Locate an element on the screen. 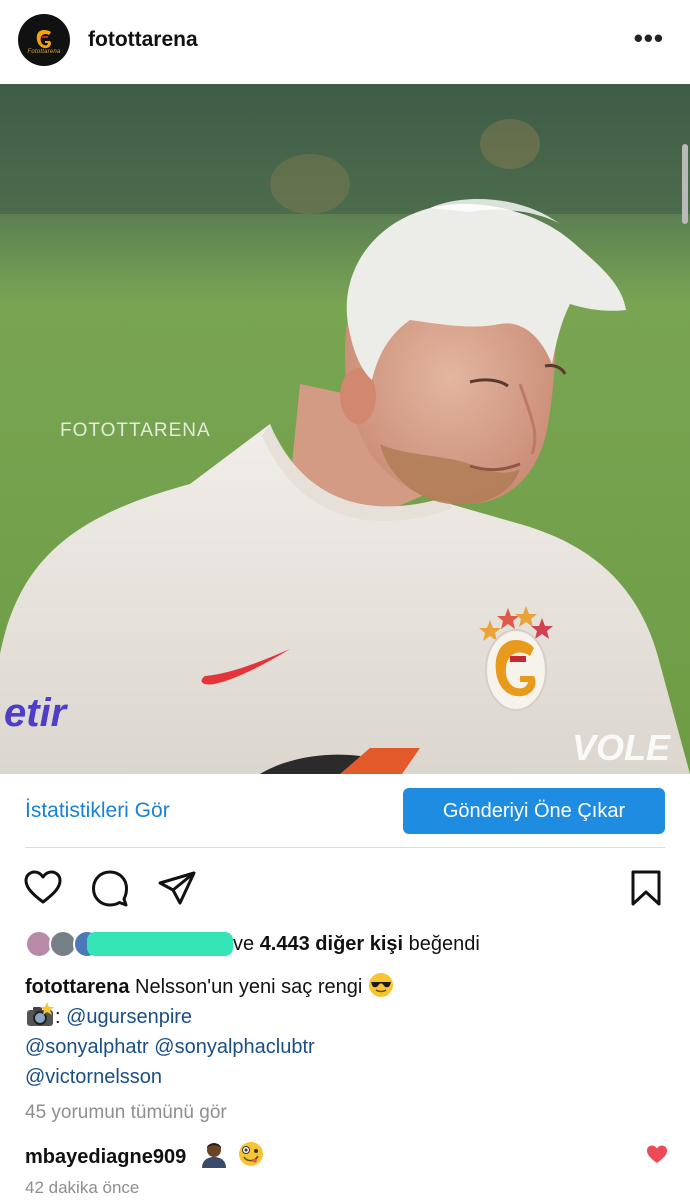  likes-text: ve 4.443 diğer kişi beğendi is located at coordinates (356, 944).